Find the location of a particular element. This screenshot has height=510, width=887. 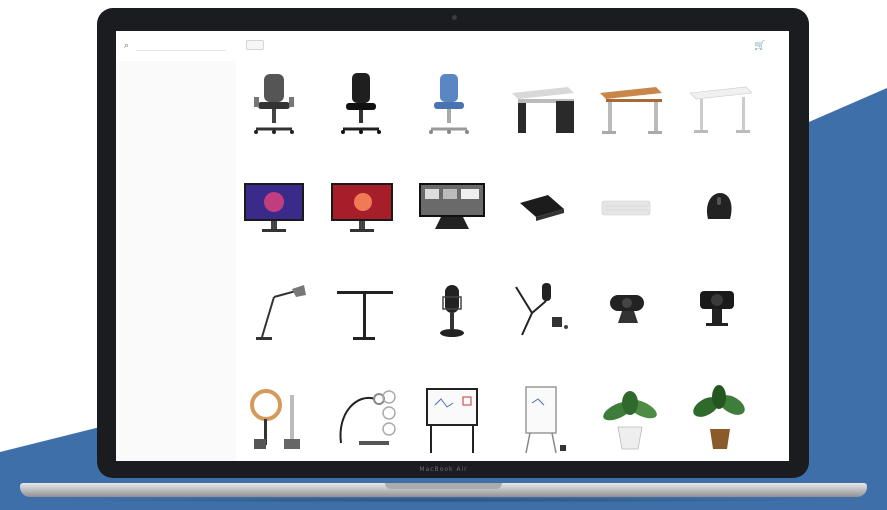

laptop-brand-label: MacBook Air is located at coordinates (443, 469).